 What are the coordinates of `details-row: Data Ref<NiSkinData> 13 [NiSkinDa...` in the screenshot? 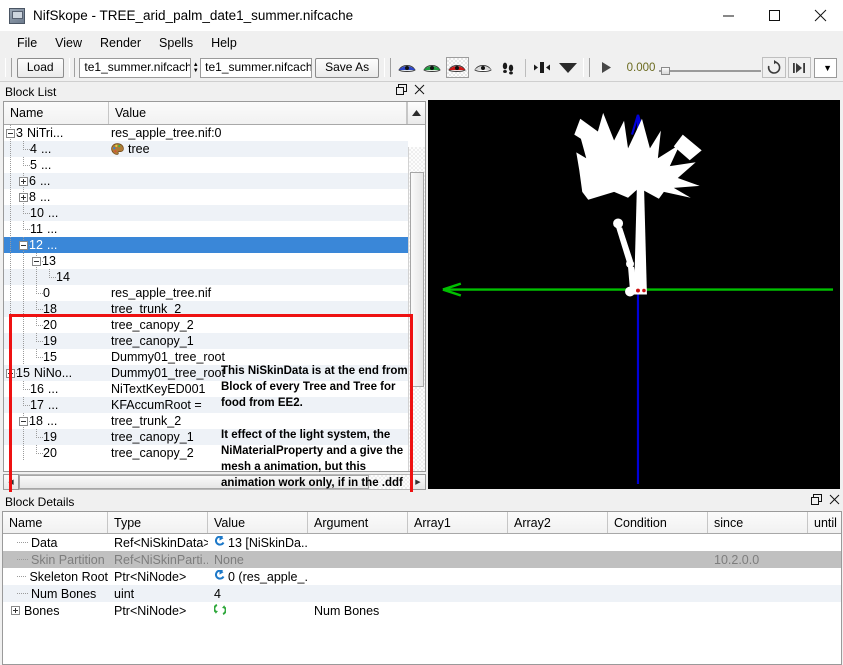 It's located at (422, 542).